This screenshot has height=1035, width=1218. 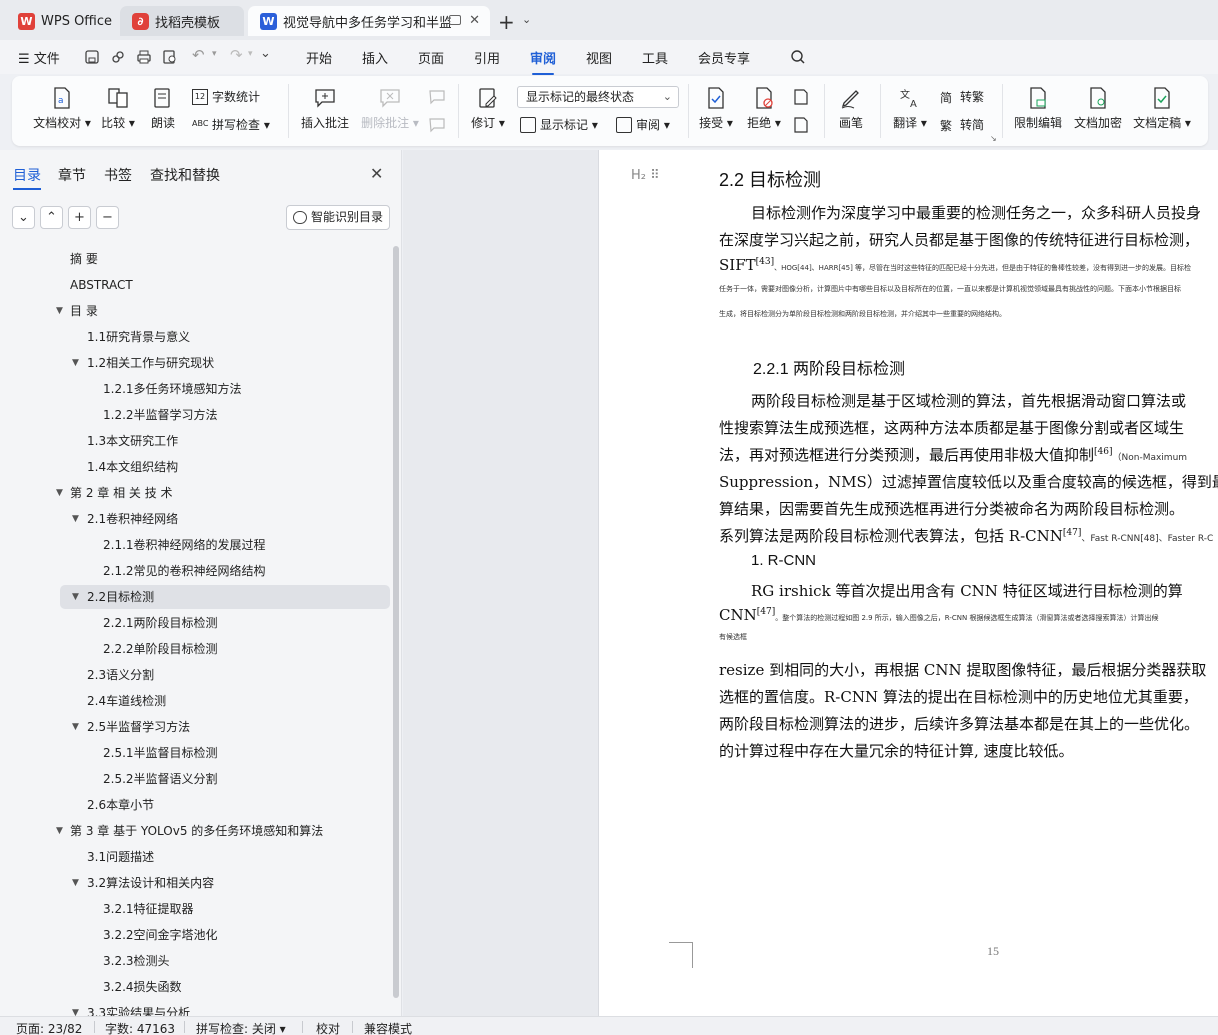 What do you see at coordinates (225, 883) in the screenshot?
I see `toc-item: ▼ 3.2算法设计和相关内容` at bounding box center [225, 883].